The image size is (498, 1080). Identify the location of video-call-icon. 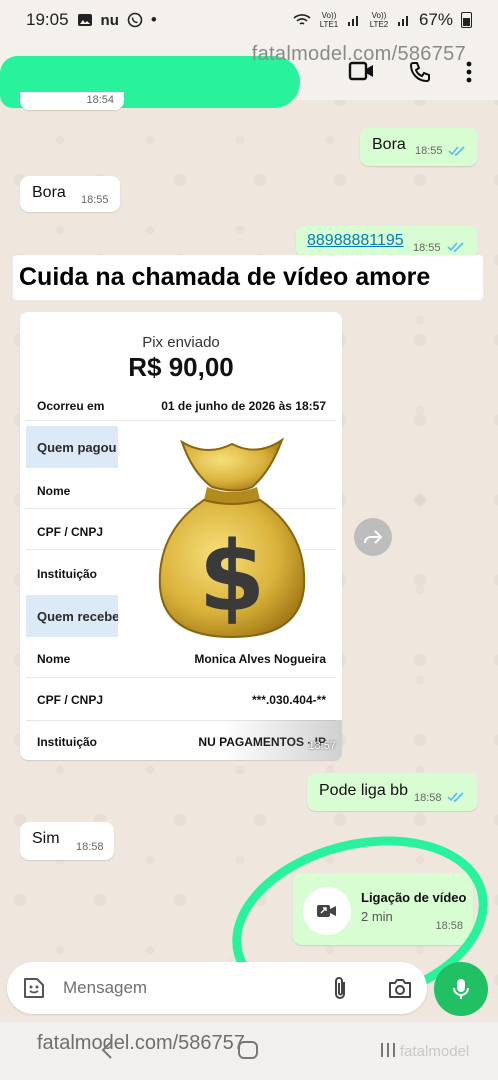
(362, 71).